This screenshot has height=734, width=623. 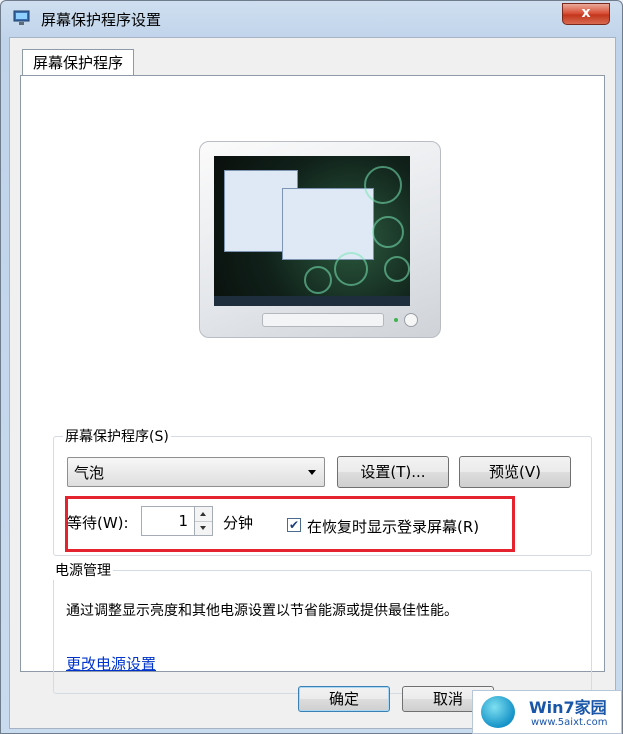 I want to click on house-logo-icon, so click(x=498, y=712).